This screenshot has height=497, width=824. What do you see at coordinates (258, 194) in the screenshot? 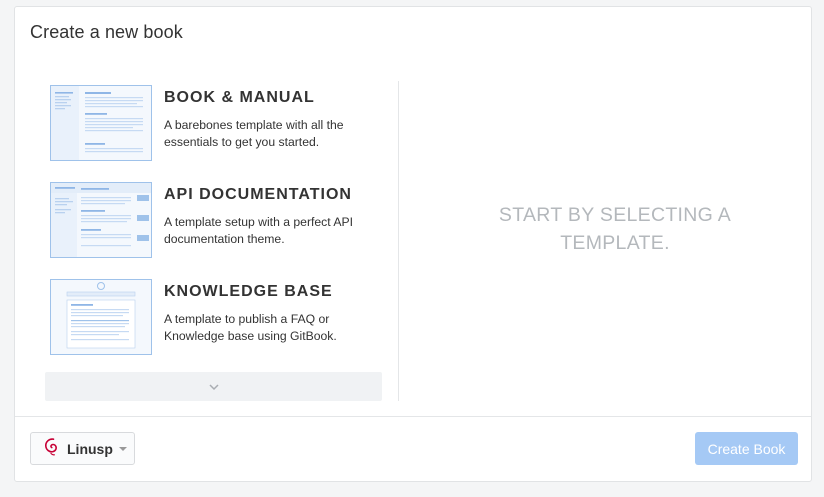
I see `template-name: API DOCUMENTATION` at bounding box center [258, 194].